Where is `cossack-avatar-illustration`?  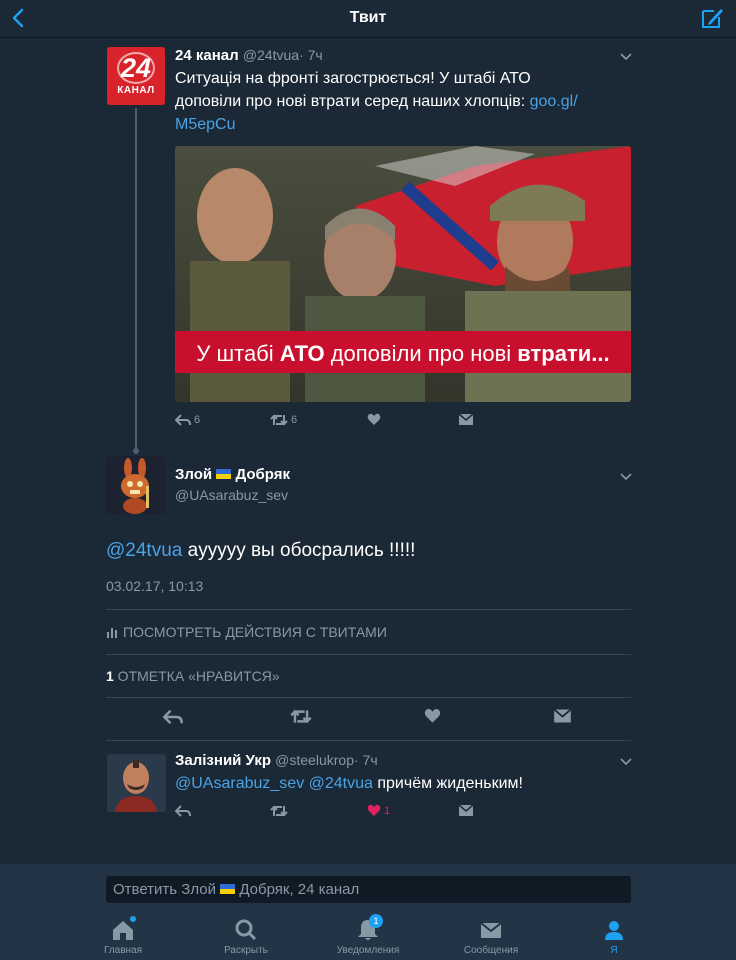
cossack-avatar-illustration is located at coordinates (136, 783).